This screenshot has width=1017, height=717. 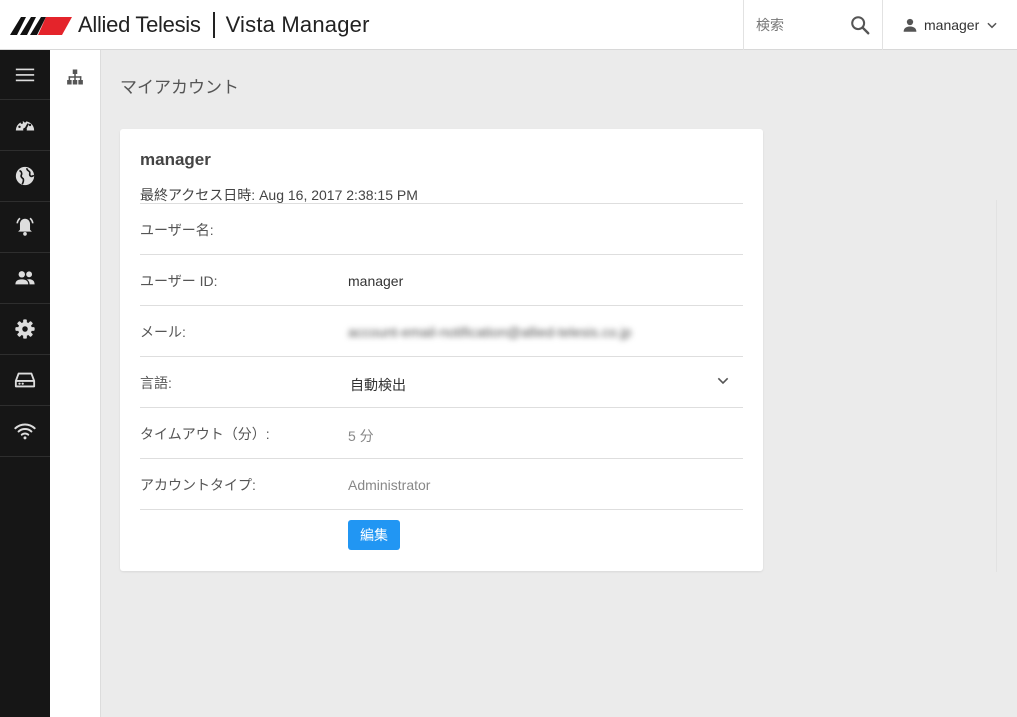 What do you see at coordinates (374, 535) in the screenshot?
I see `edit-button: 編集` at bounding box center [374, 535].